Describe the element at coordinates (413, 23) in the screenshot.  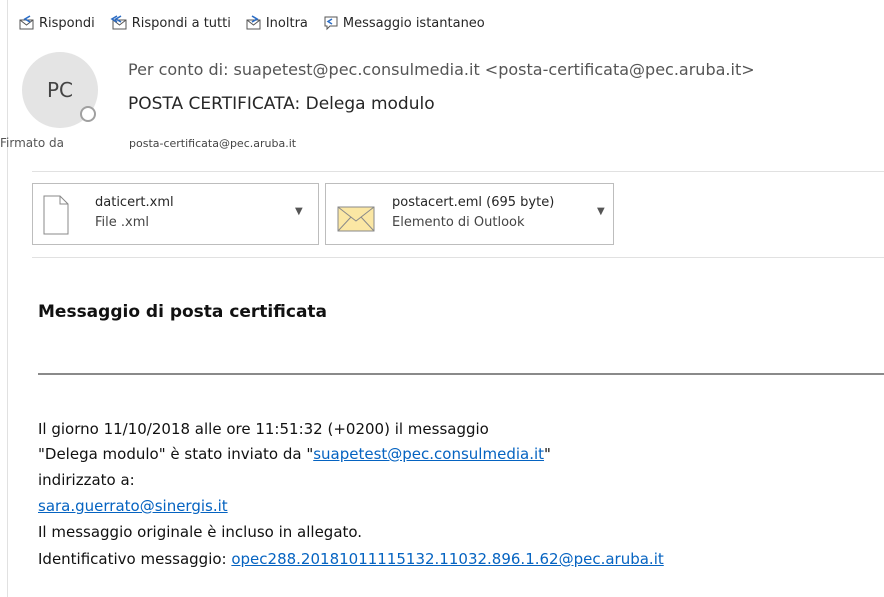
I see `instant-message-label: Messaggio istantaneo` at that location.